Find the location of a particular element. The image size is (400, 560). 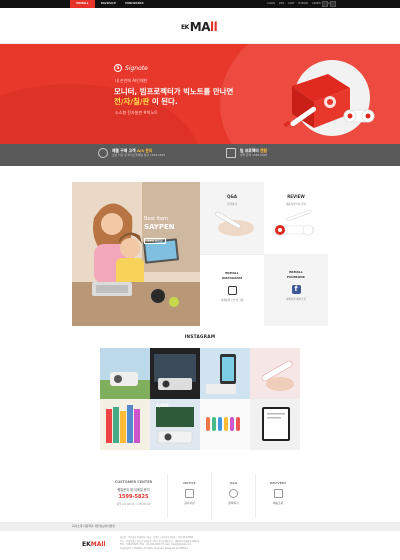

site-tab-miniworks: MINIWORKS is located at coordinates (134, 4).